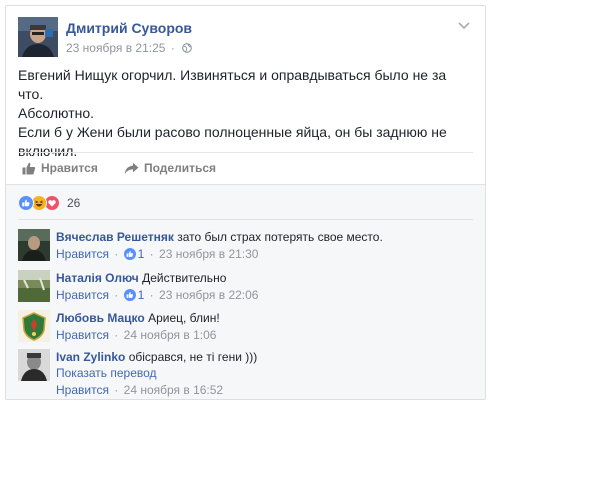  I want to click on comment-footer: Нравится · 1 · 23 ноября в 22:06, so click(264, 295).